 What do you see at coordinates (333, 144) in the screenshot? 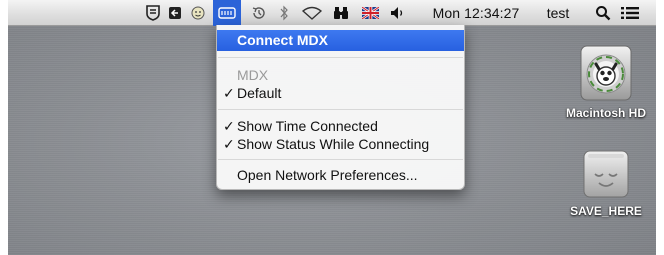
I see `menu-item-label: Show Status While Connecting` at bounding box center [333, 144].